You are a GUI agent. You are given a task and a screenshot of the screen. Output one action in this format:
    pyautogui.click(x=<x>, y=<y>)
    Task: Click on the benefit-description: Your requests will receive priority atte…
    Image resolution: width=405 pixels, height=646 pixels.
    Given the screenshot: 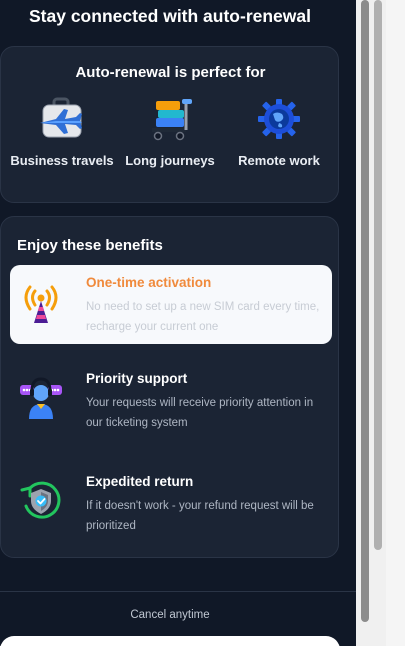 What is the action you would take?
    pyautogui.click(x=200, y=413)
    